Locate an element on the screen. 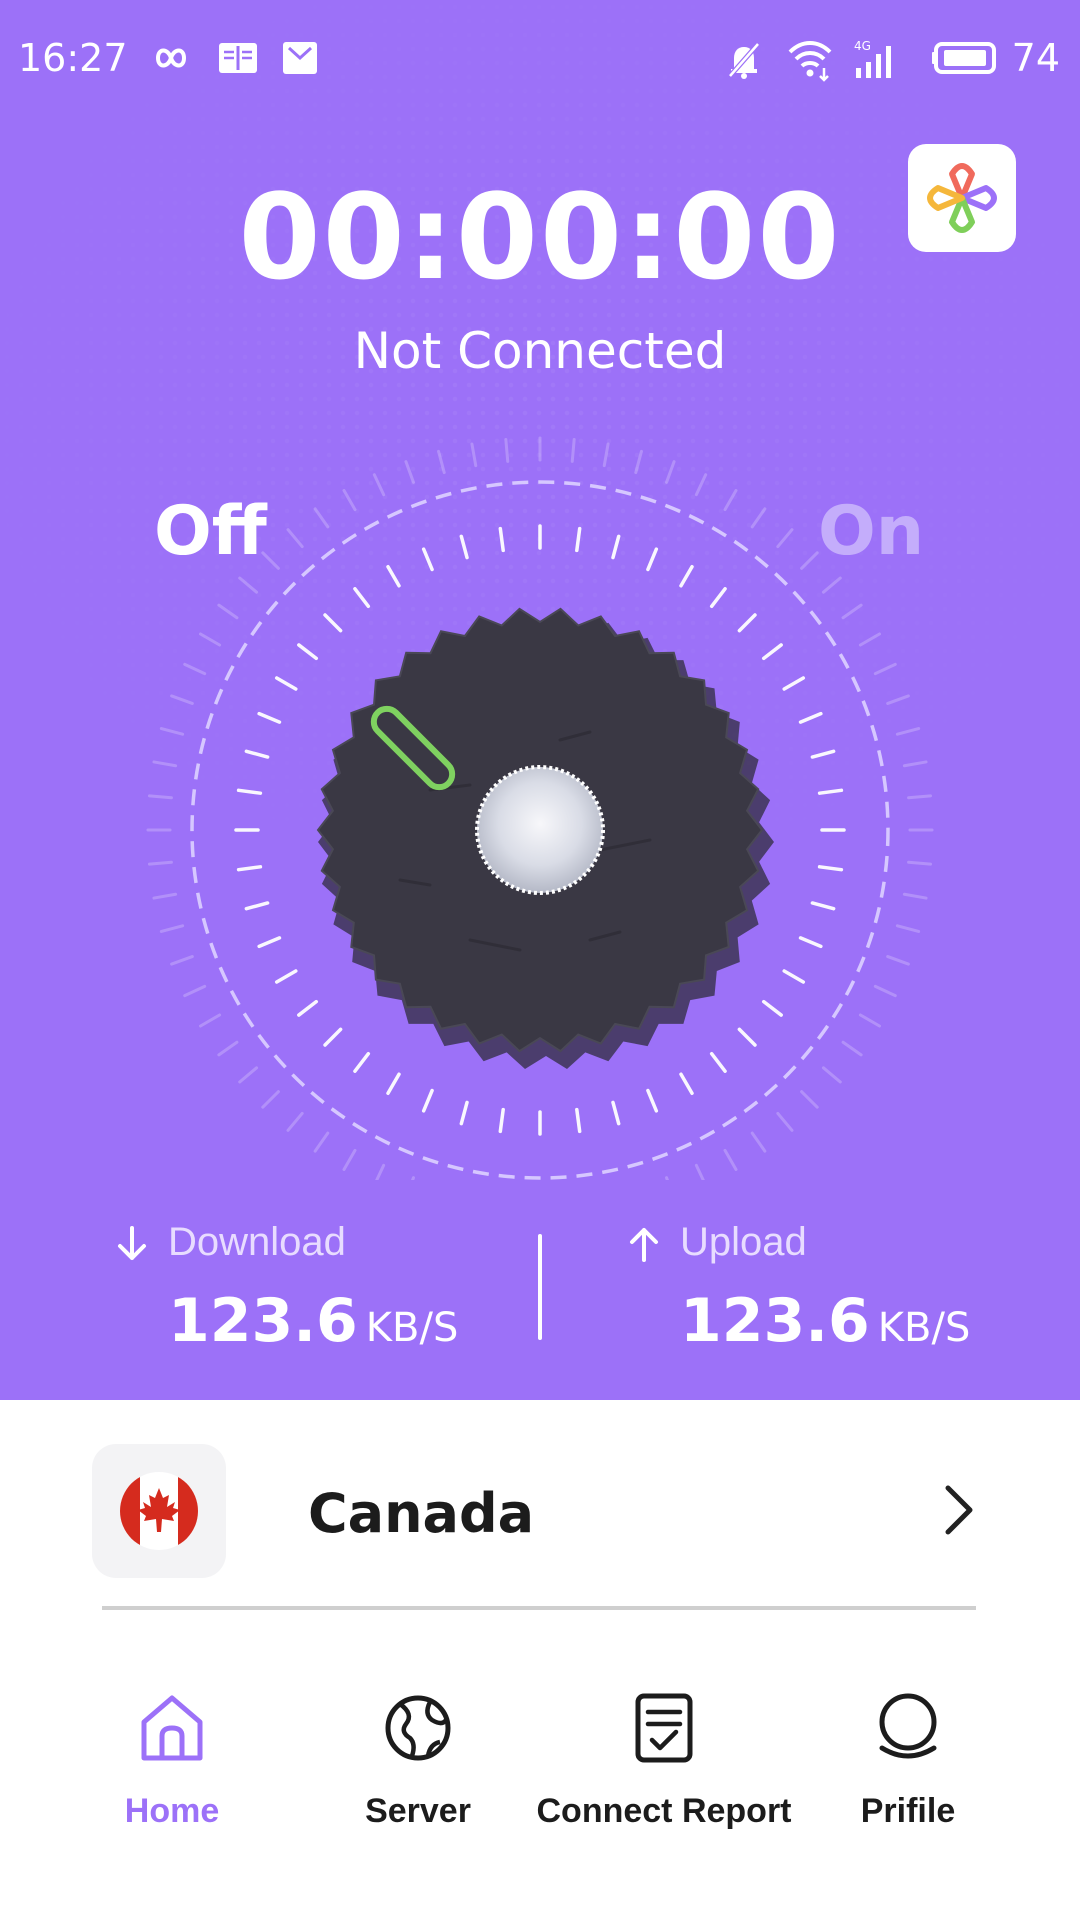 This screenshot has height=1920, width=1080. app-logo-button is located at coordinates (962, 198).